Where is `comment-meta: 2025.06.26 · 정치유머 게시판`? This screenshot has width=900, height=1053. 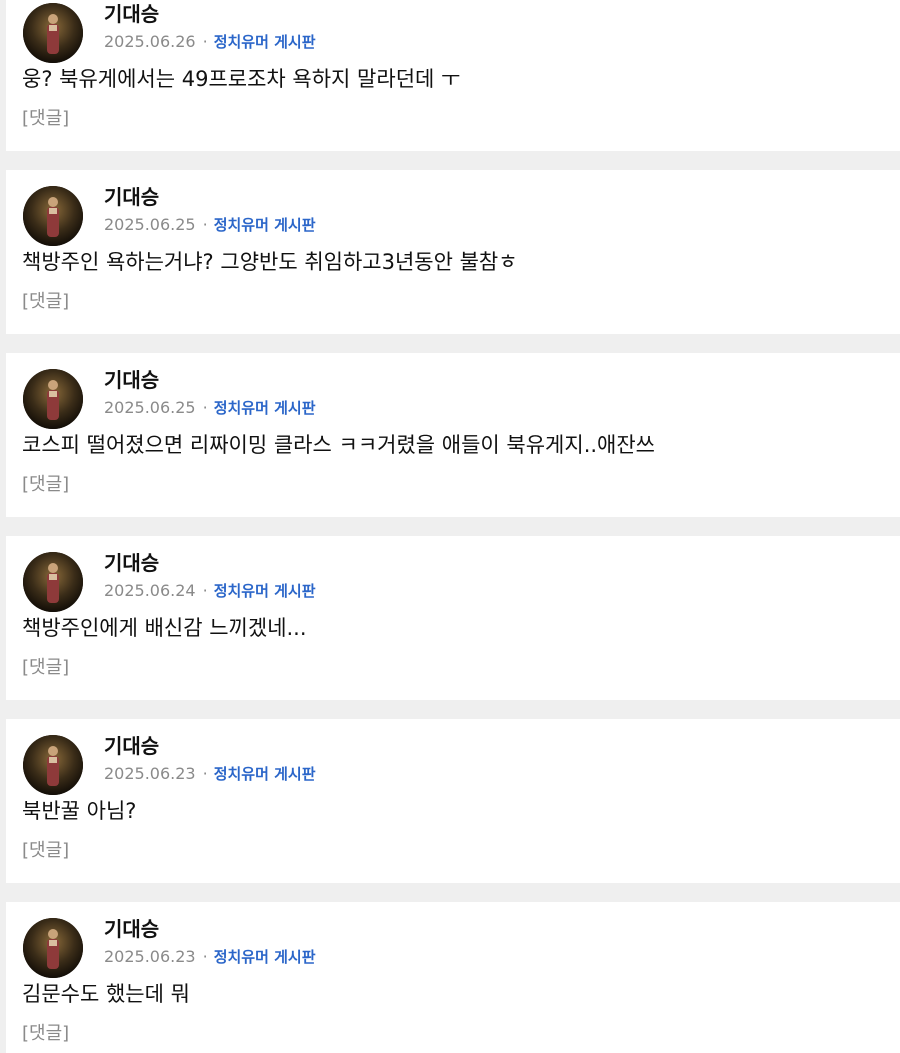 comment-meta: 2025.06.26 · 정치유머 게시판 is located at coordinates (210, 42).